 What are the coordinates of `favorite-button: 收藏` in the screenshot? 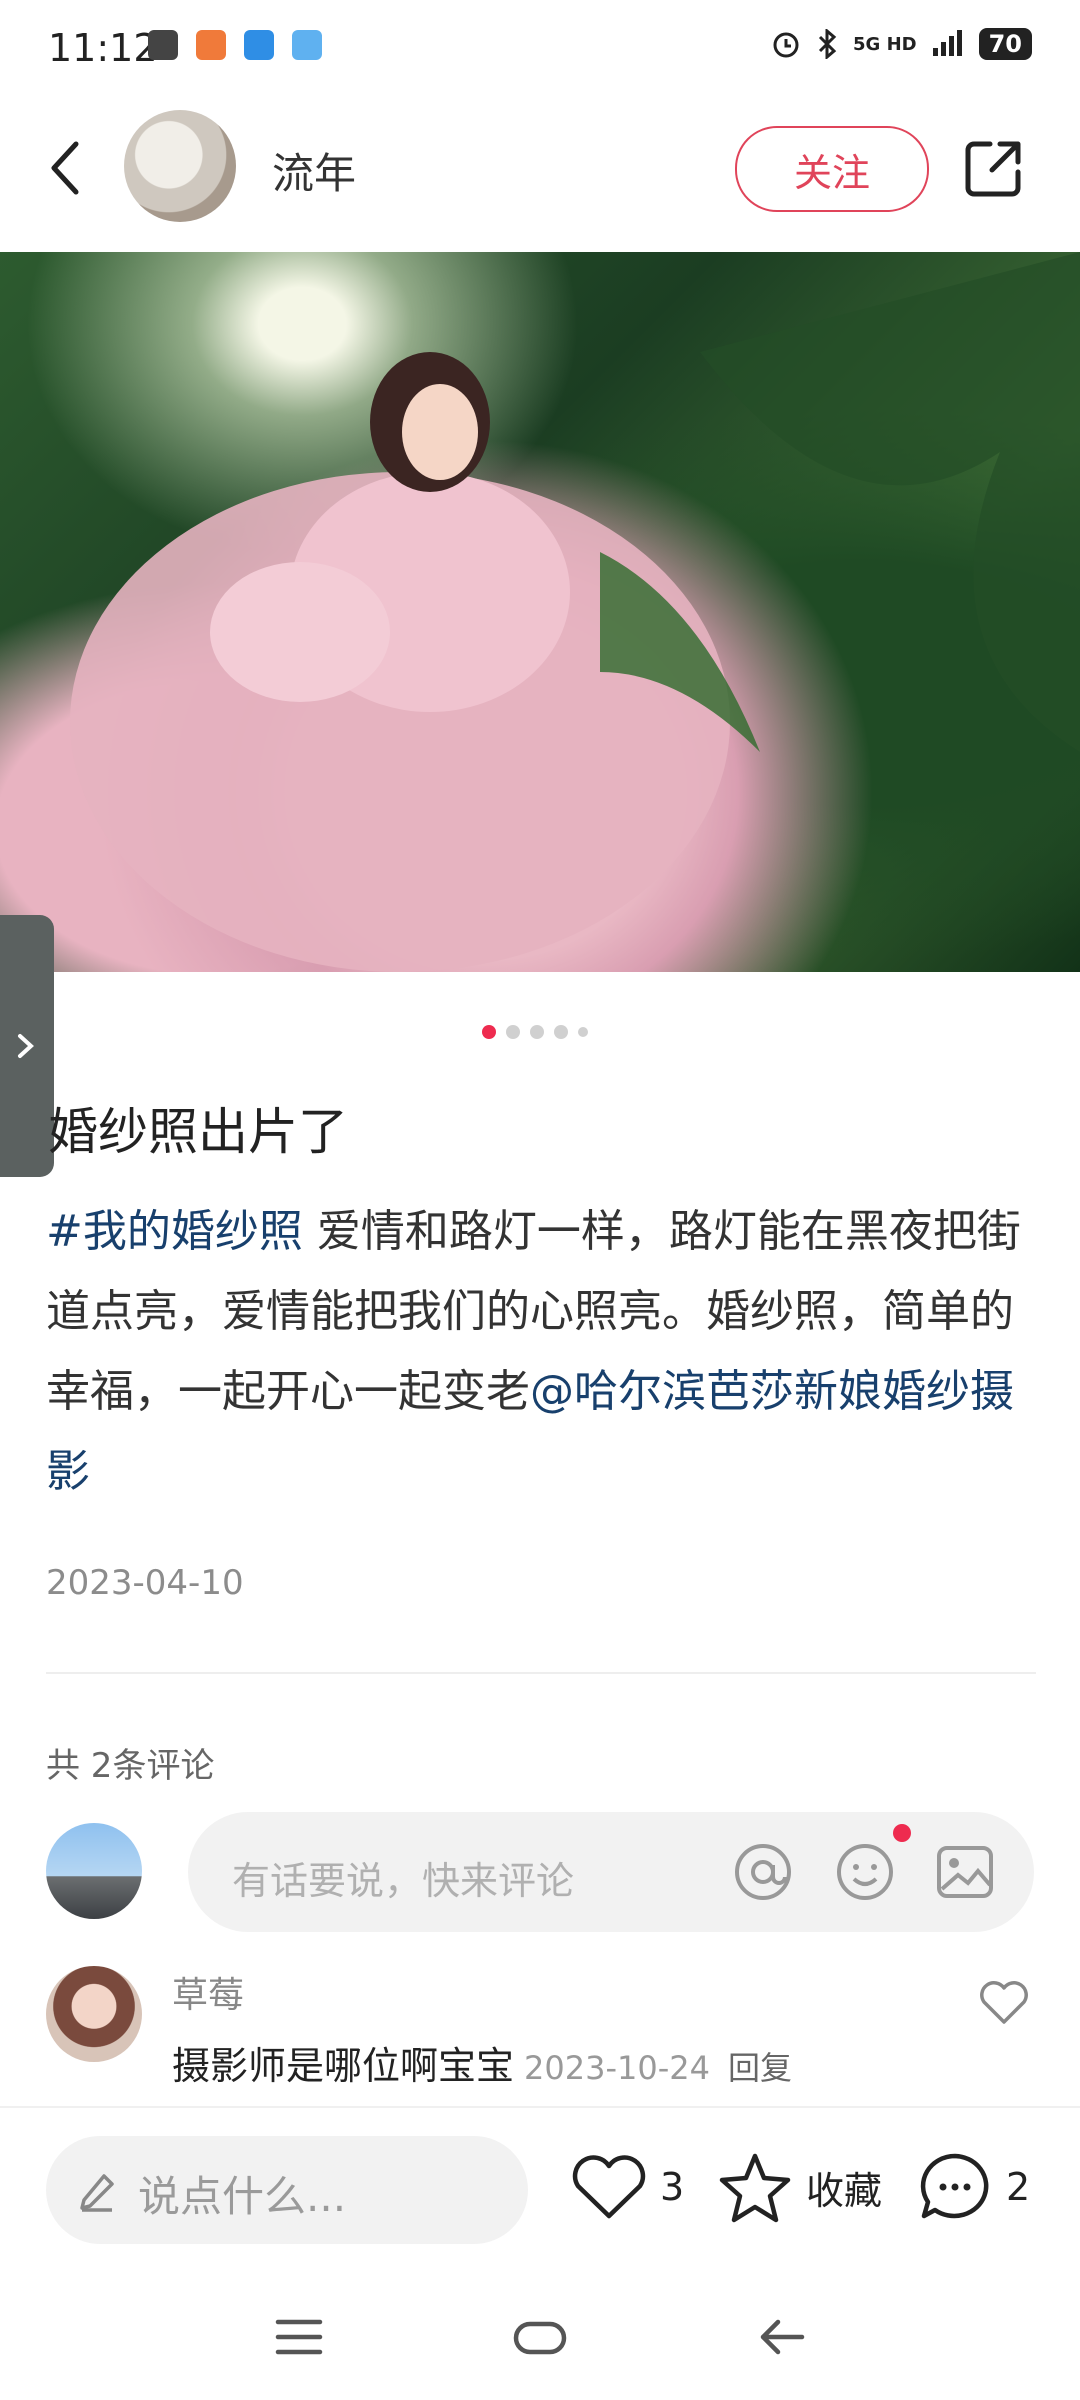 It's located at (799, 2187).